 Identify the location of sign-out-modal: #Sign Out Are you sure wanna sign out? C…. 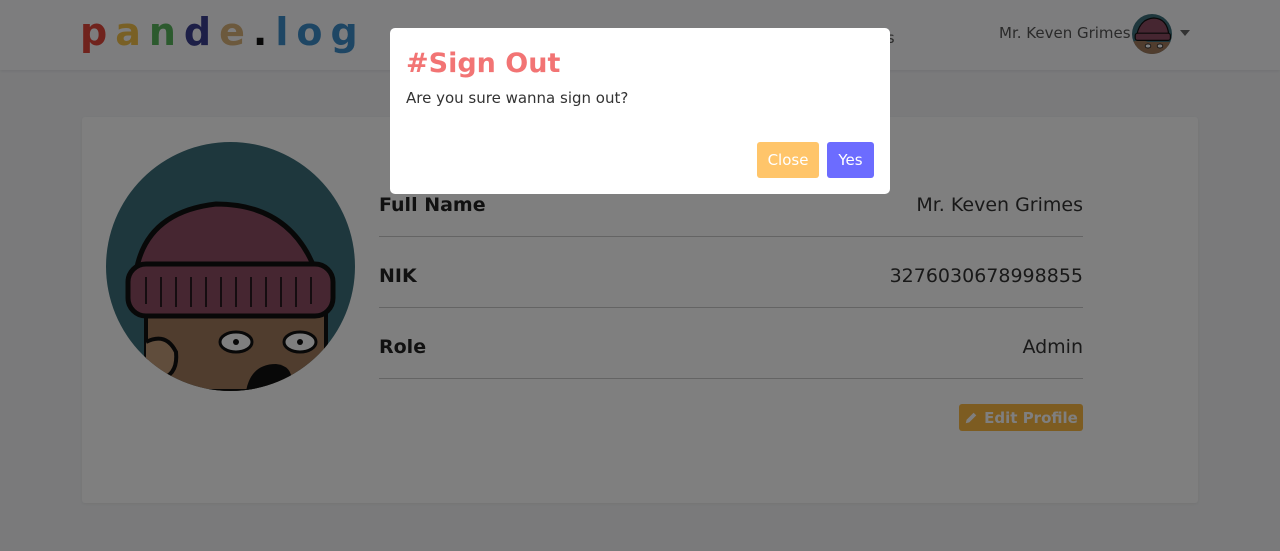
(640, 111).